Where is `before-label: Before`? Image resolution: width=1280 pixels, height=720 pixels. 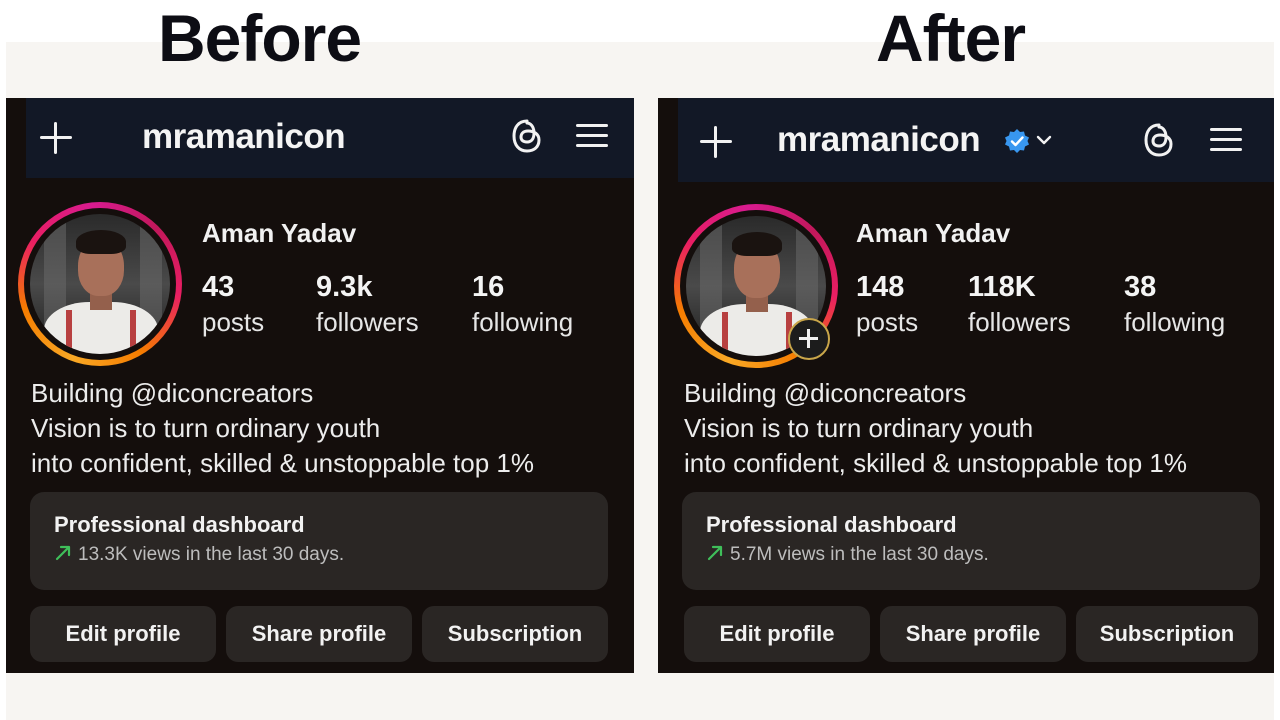 before-label: Before is located at coordinates (260, 38).